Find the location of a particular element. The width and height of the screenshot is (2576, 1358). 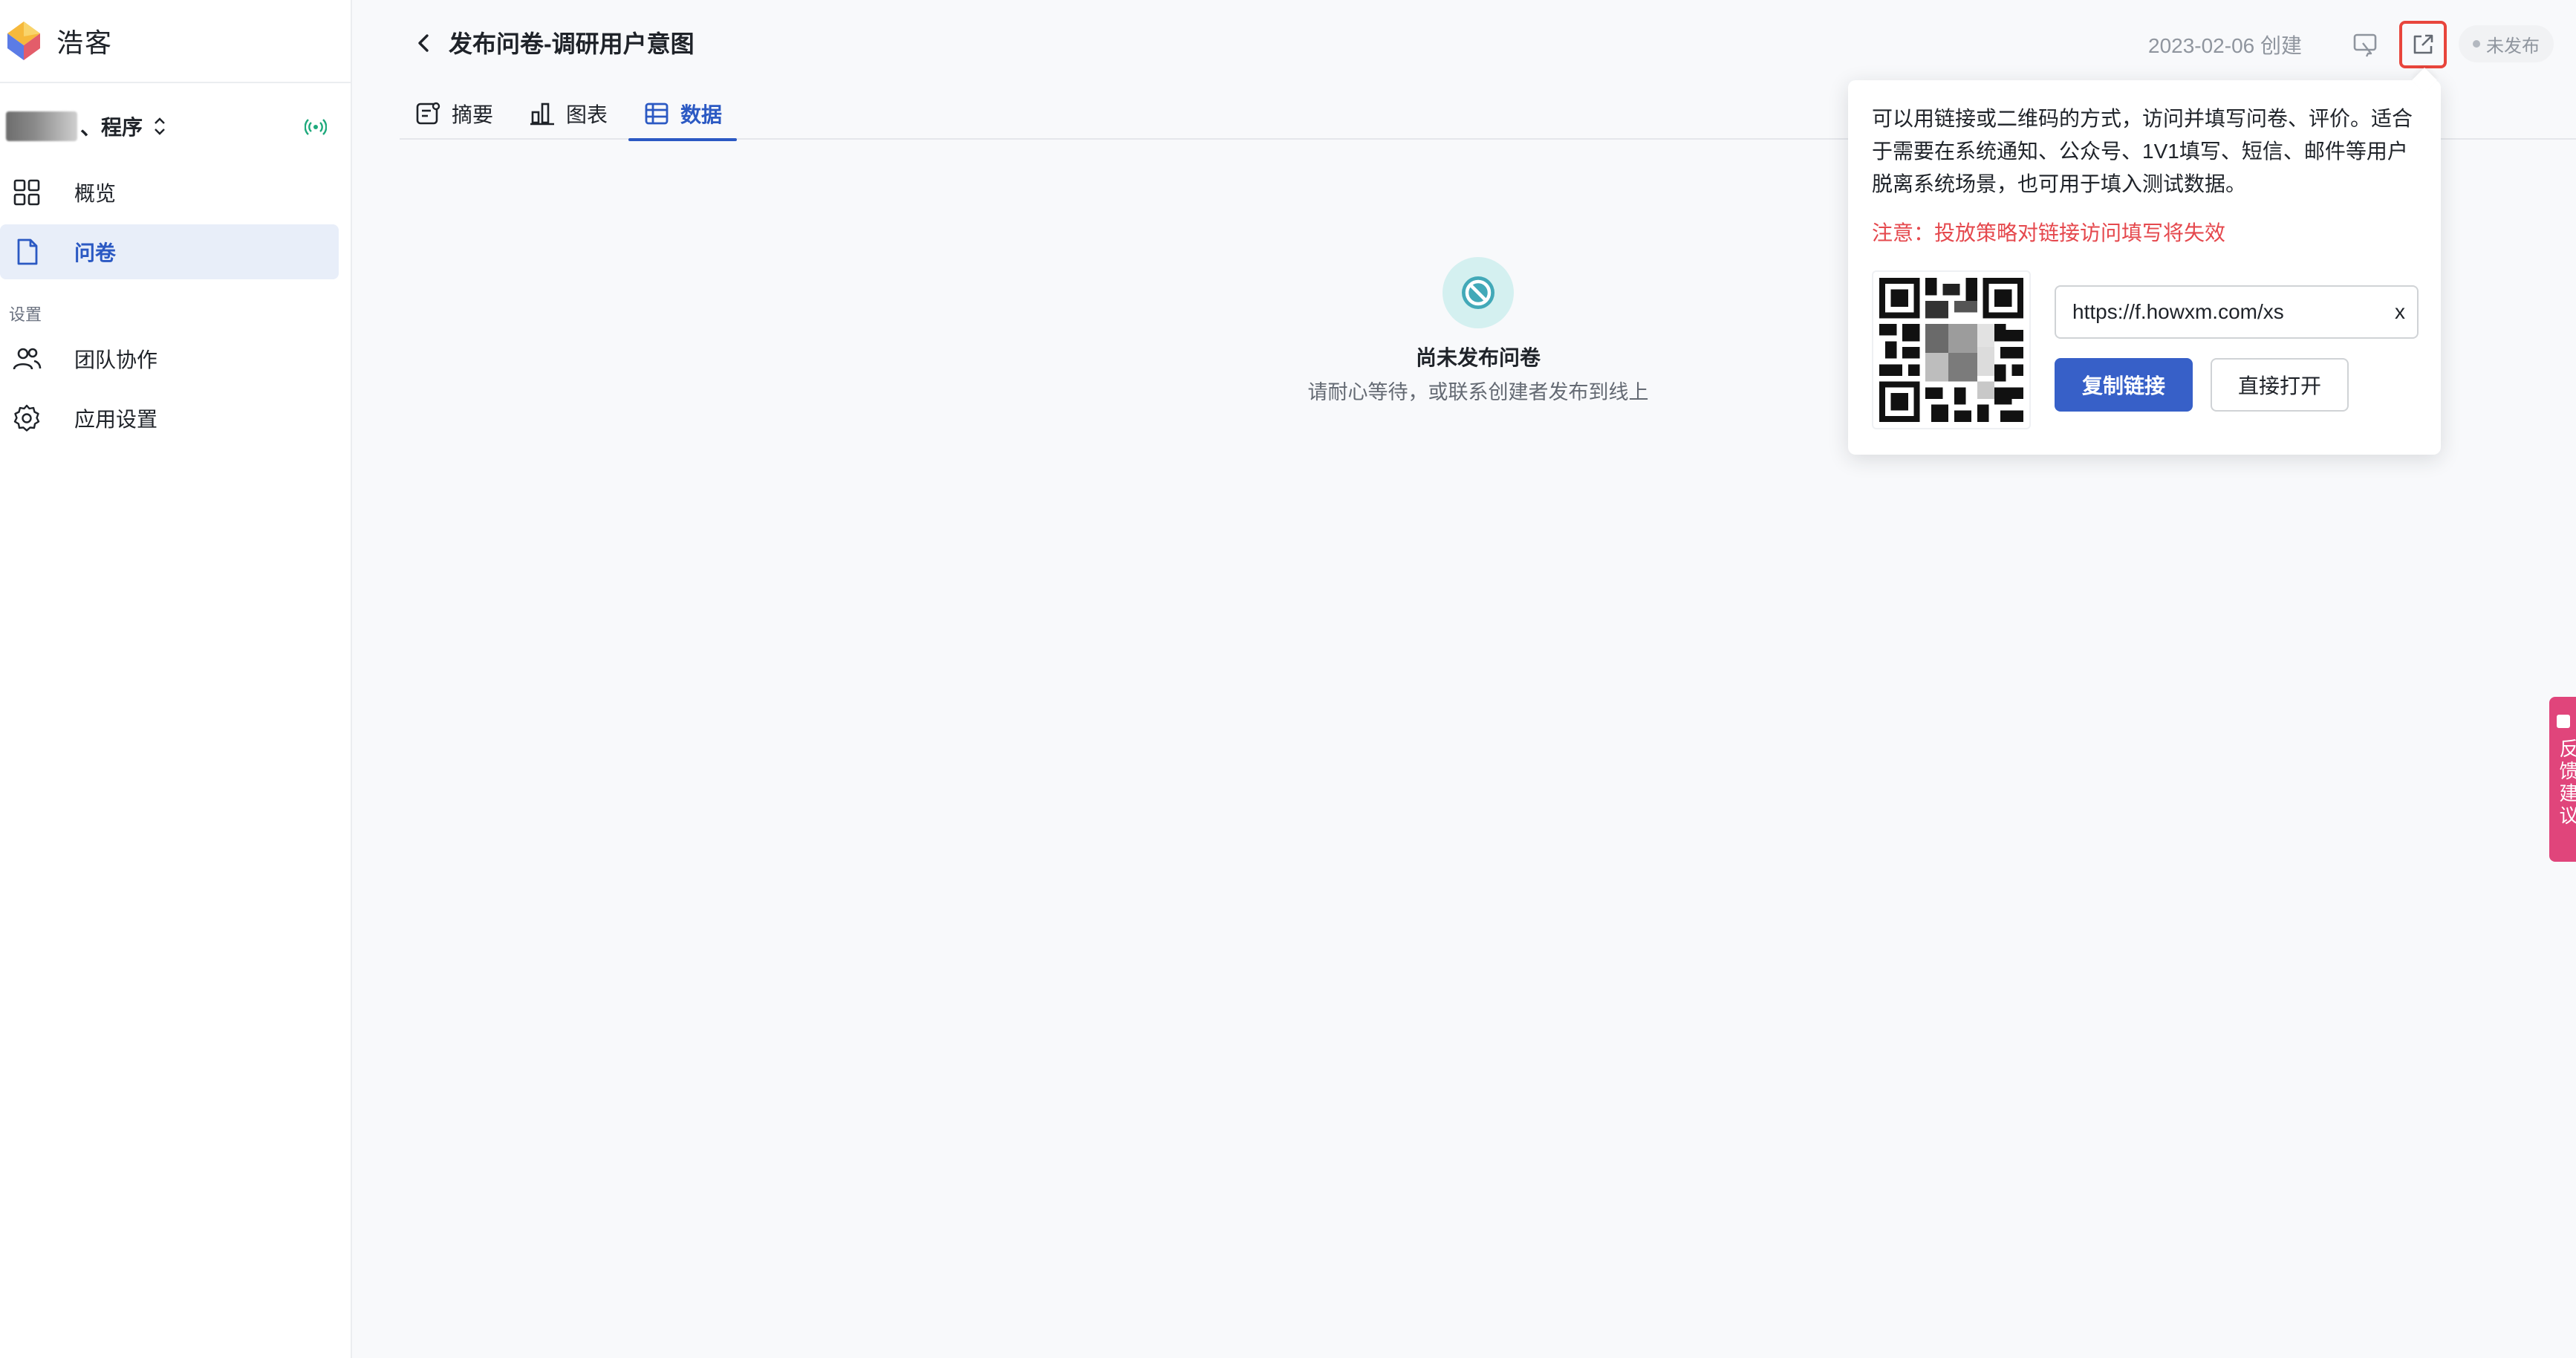

external-link-icon is located at coordinates (2423, 44).